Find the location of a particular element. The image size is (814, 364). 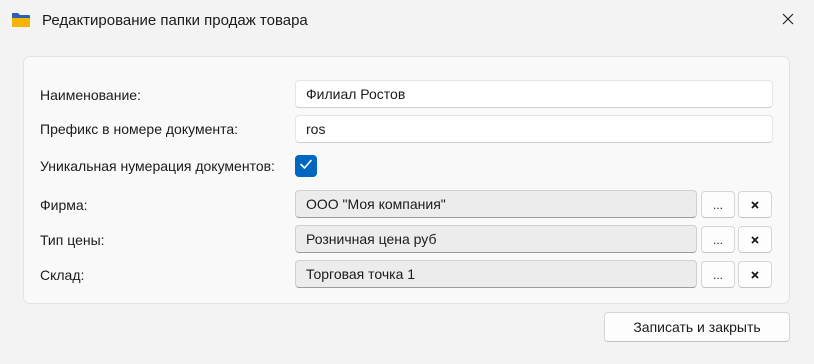

warehouse-clear-button is located at coordinates (755, 274).